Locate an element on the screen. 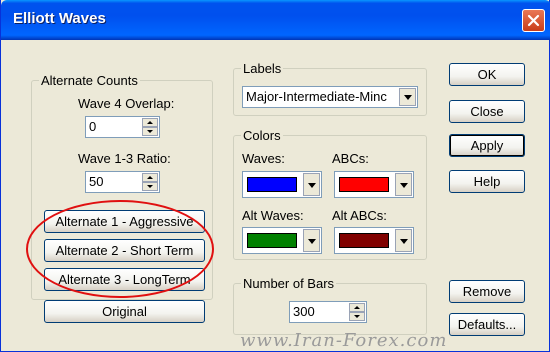  wave13-ratio-spinner: 50 is located at coordinates (122, 182).